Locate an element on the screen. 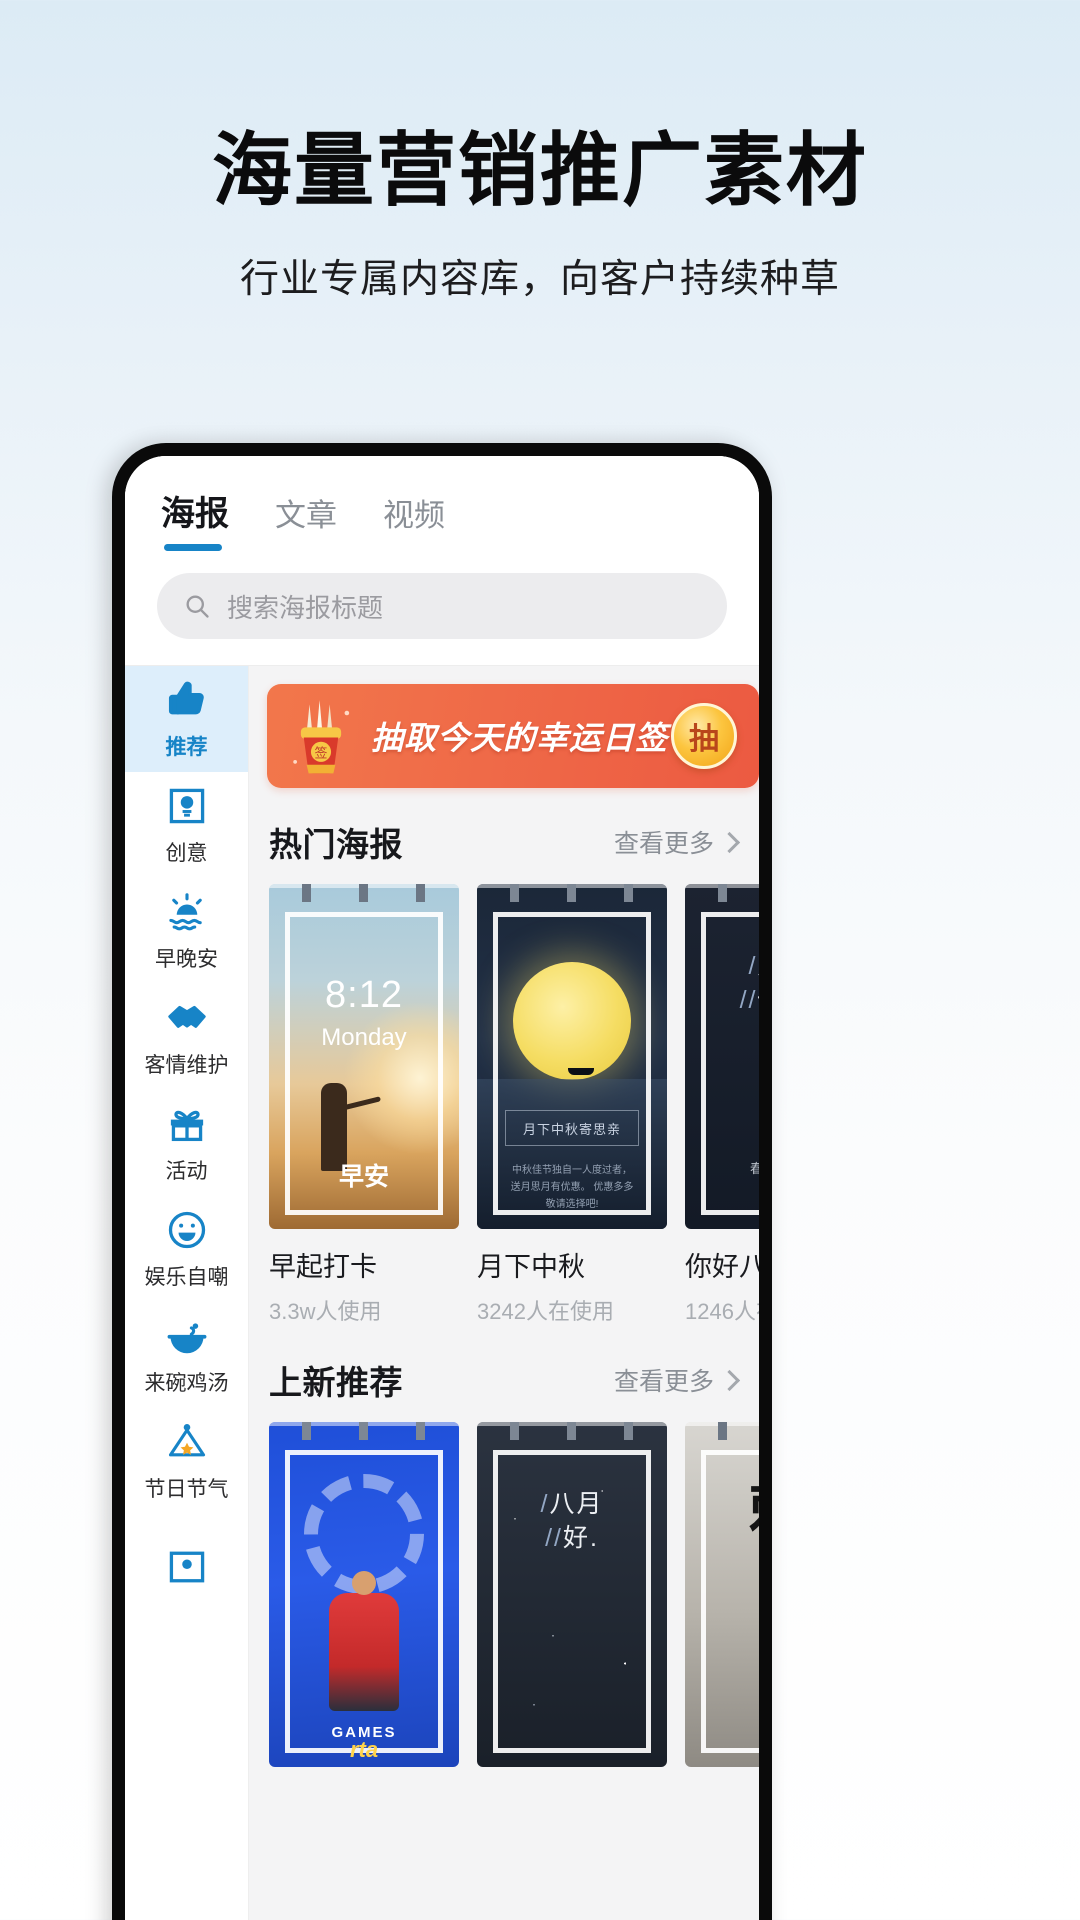  poster-thumb-olympic: GAMES rta is located at coordinates (364, 1594).